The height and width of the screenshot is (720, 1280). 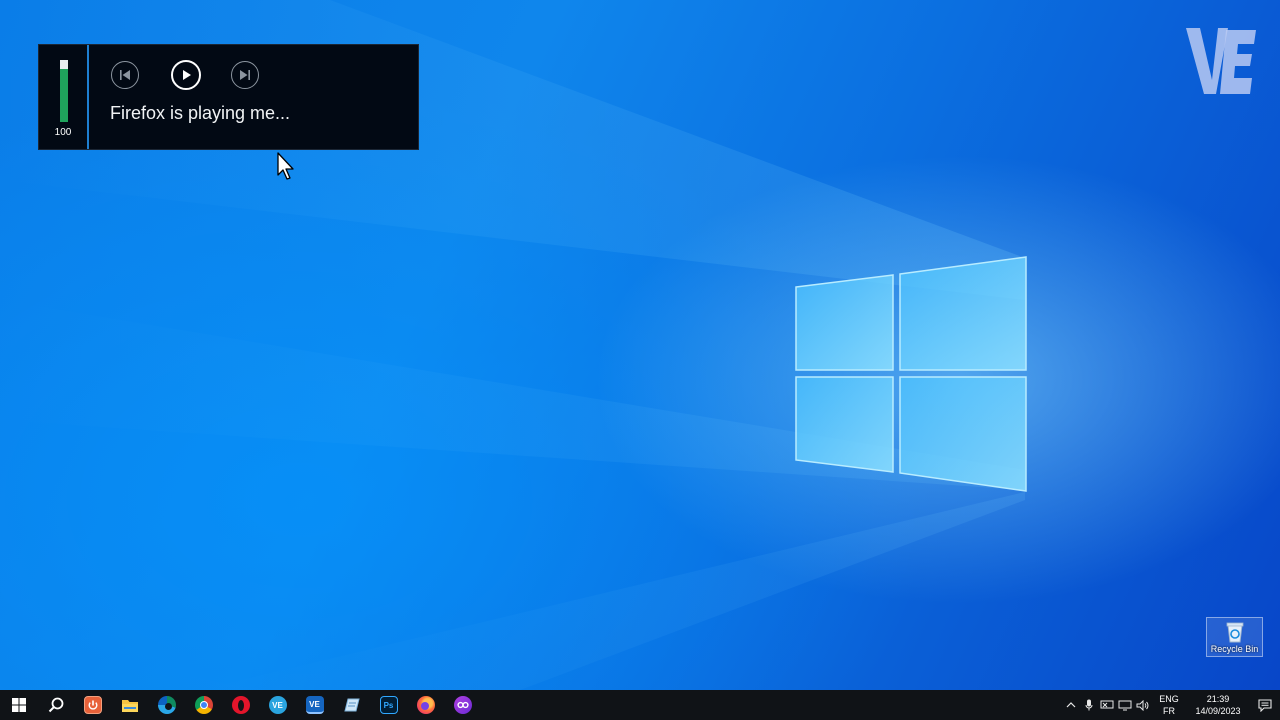 I want to click on folder-icon, so click(x=129, y=705).